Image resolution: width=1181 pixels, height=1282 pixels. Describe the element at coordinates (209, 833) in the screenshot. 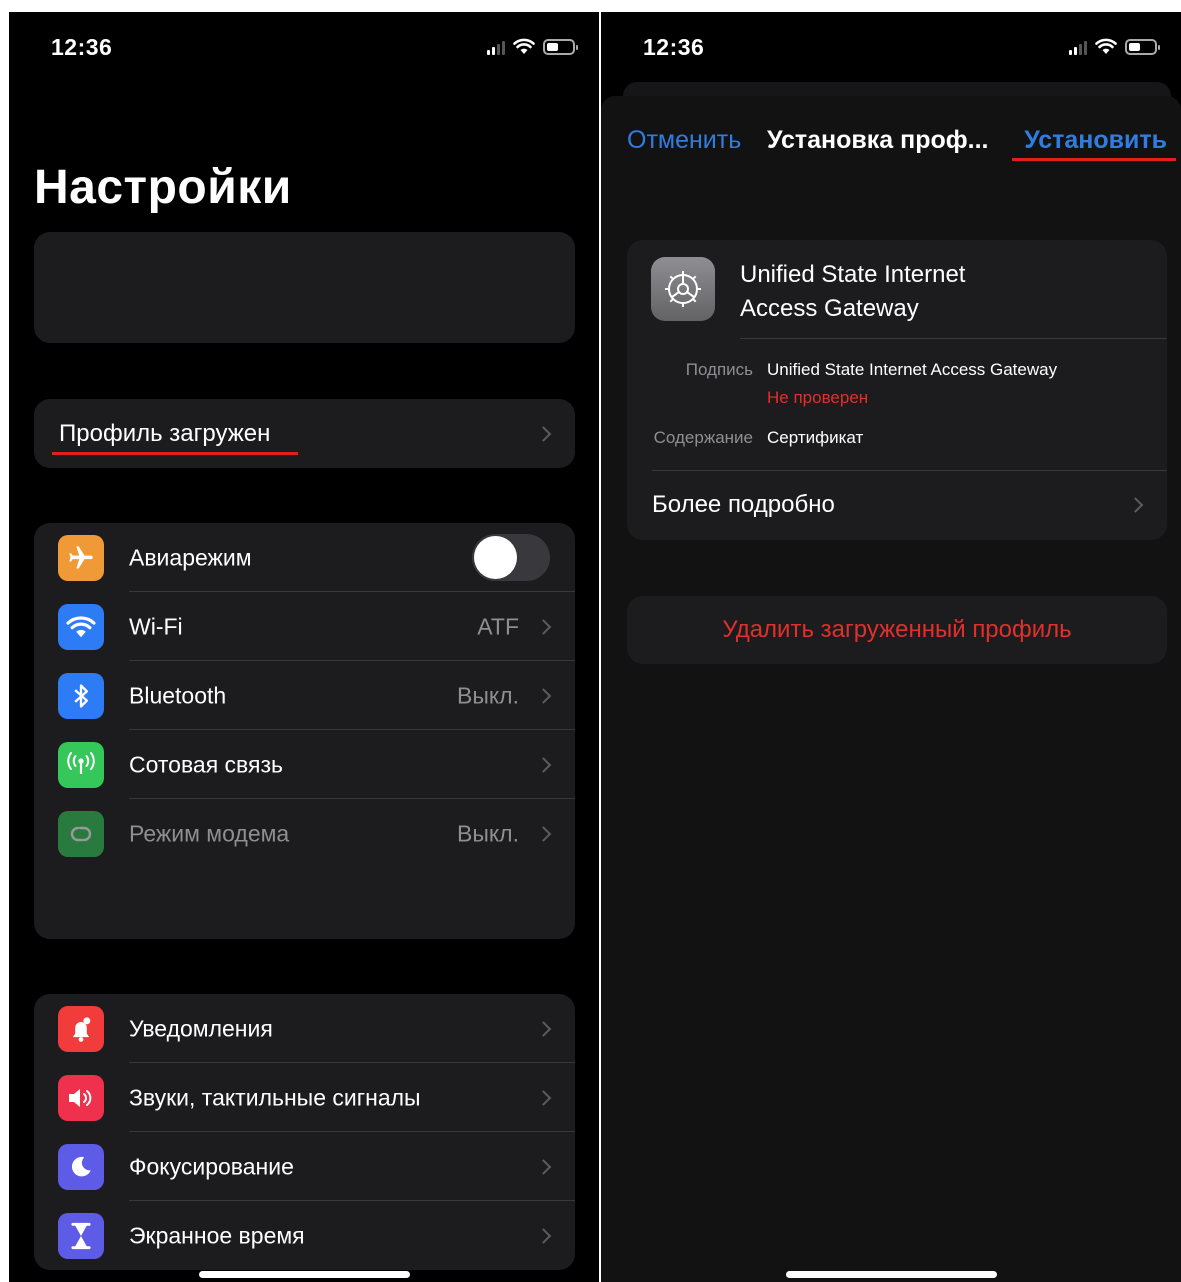

I see `hotspot-label: Режим модема` at that location.